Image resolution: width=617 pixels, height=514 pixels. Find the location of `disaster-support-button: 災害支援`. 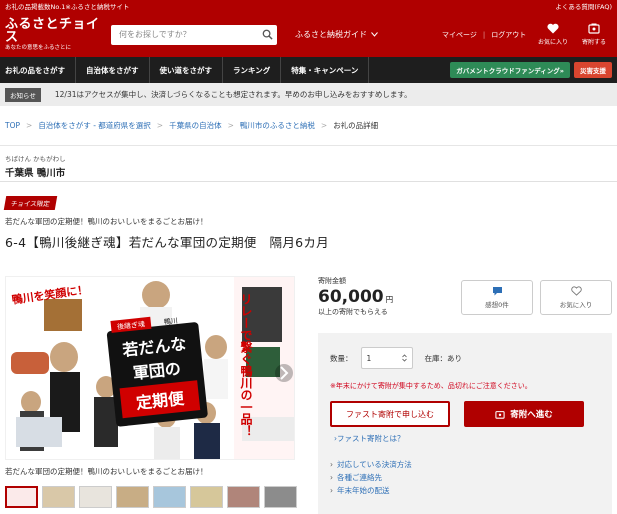

disaster-support-button: 災害支援 is located at coordinates (593, 70).